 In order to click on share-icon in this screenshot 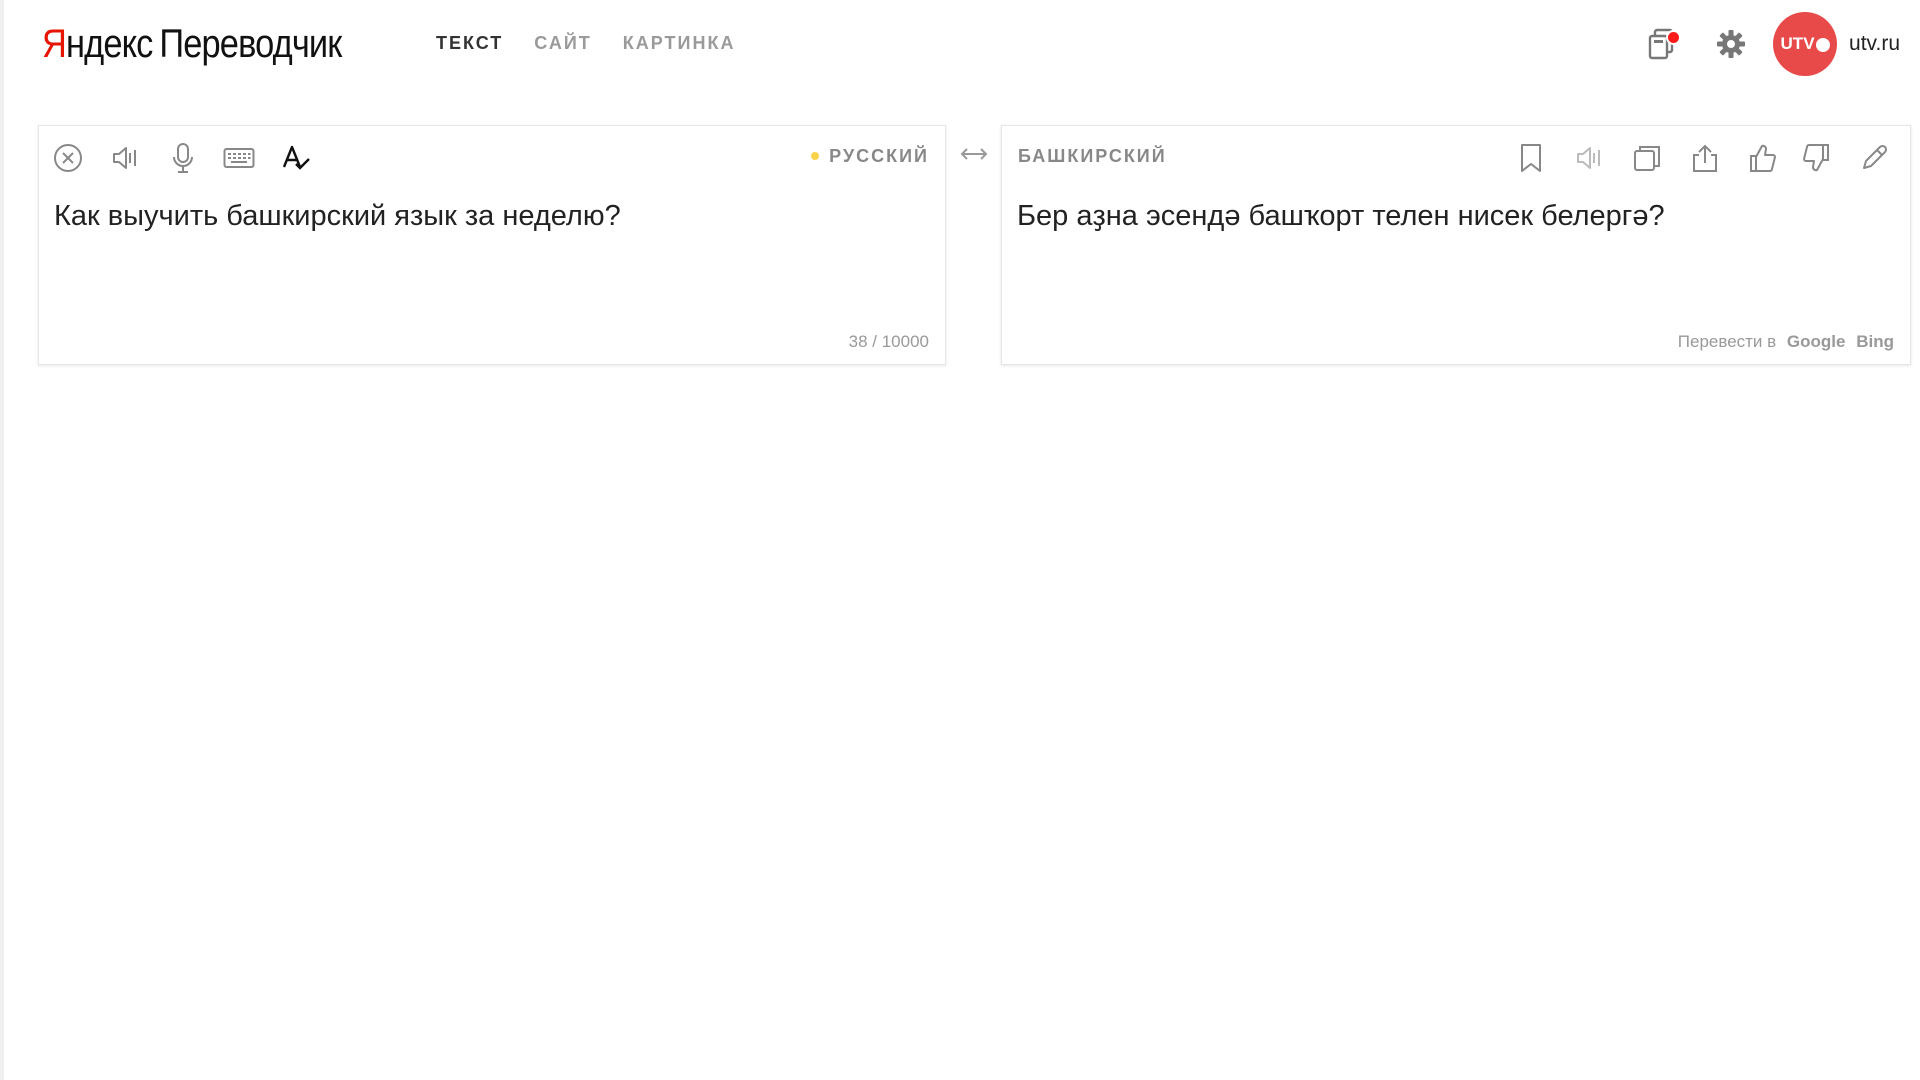, I will do `click(1705, 158)`.